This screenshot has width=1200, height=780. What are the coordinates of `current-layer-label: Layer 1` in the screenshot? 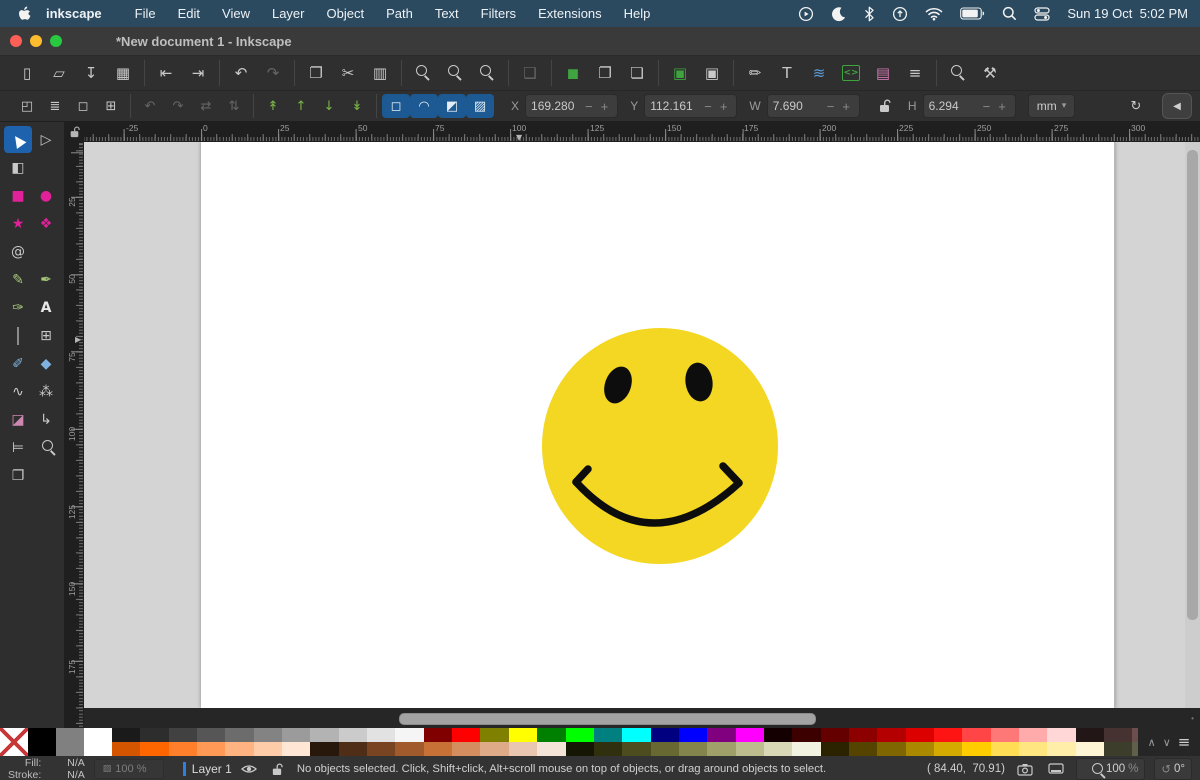 It's located at (212, 769).